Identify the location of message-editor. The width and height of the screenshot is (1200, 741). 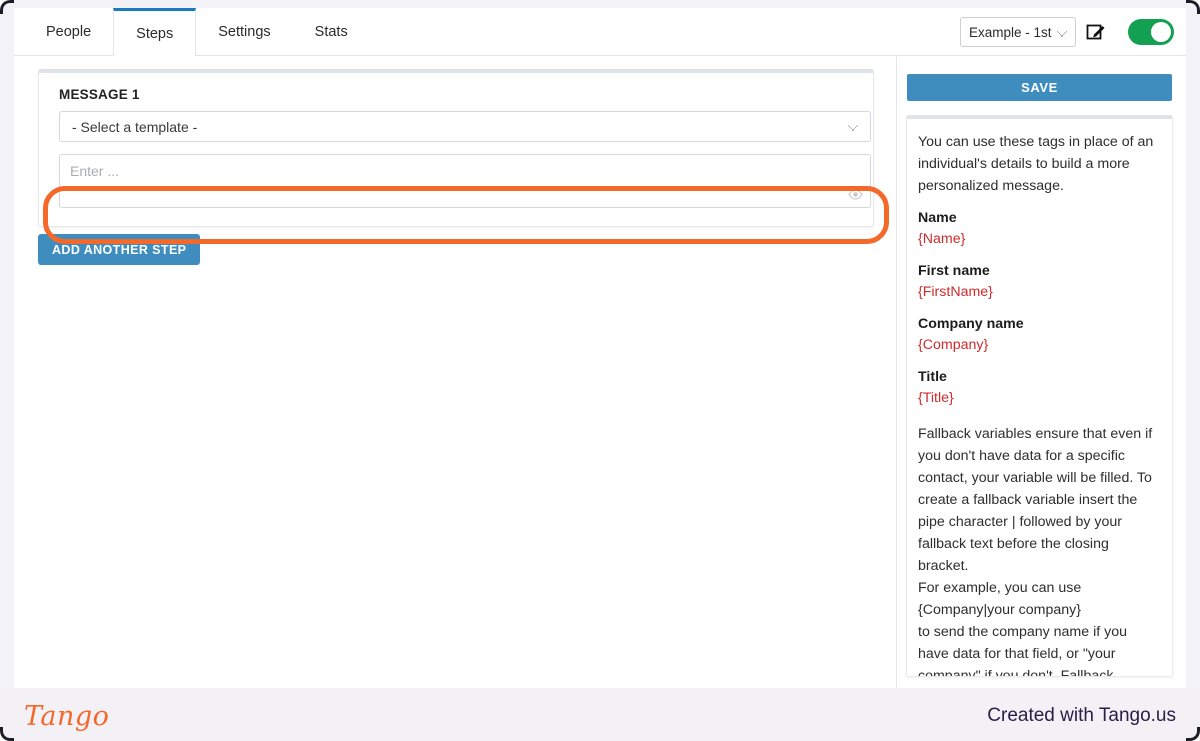
(465, 181).